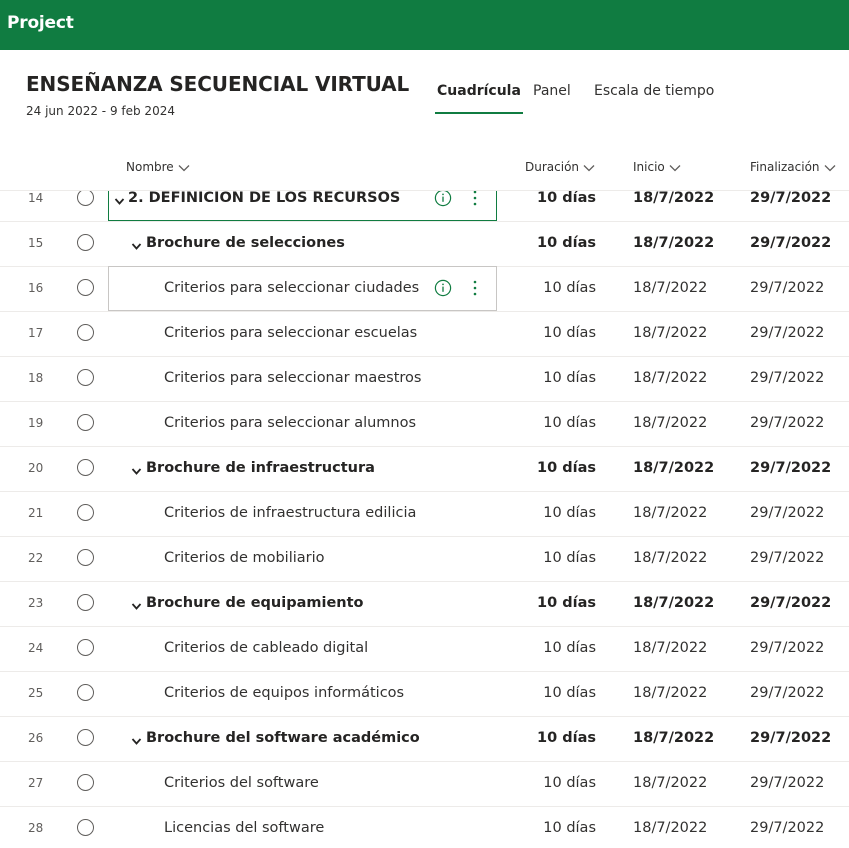 This screenshot has height=848, width=849. What do you see at coordinates (793, 167) in the screenshot?
I see `column-header-finish: Finalización` at bounding box center [793, 167].